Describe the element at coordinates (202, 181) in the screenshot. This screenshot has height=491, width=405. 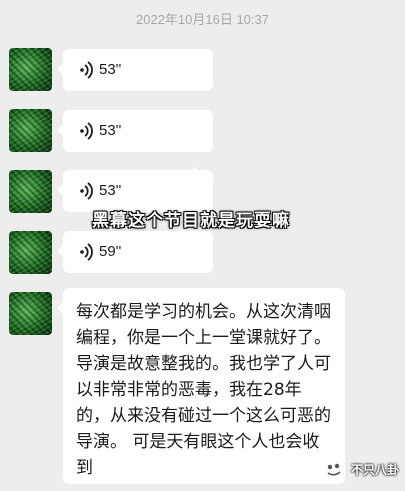
I see `play-icon` at that location.